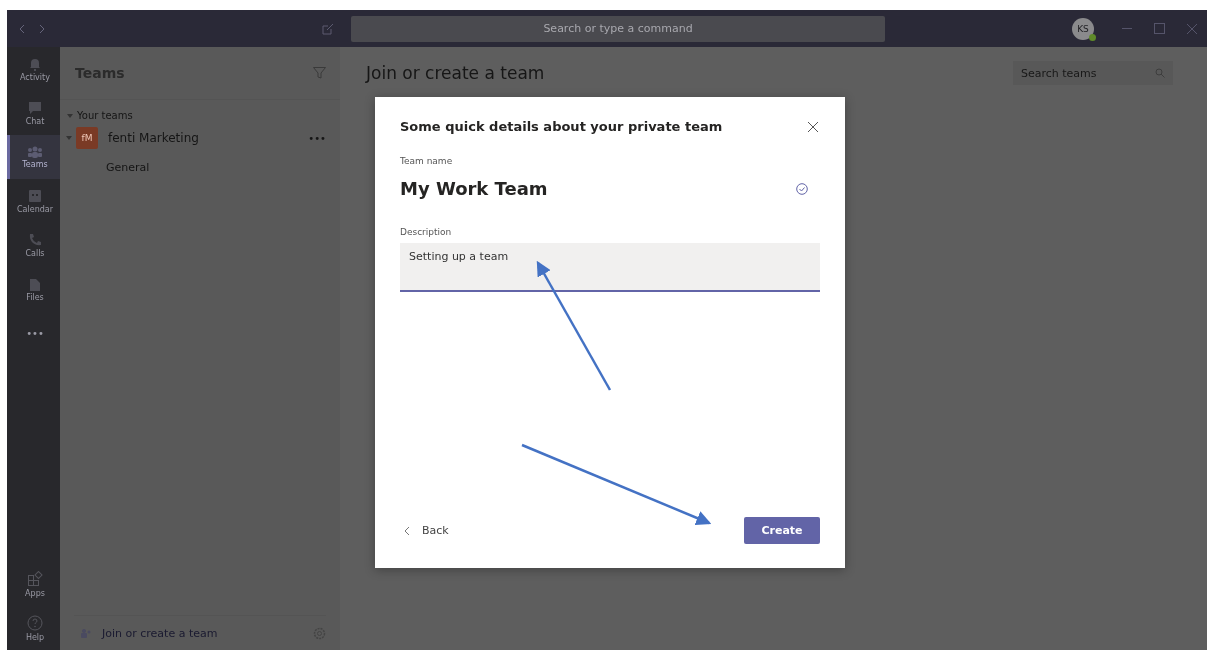 The image size is (1207, 650). I want to click on team-name: fenti Marketing, so click(154, 138).